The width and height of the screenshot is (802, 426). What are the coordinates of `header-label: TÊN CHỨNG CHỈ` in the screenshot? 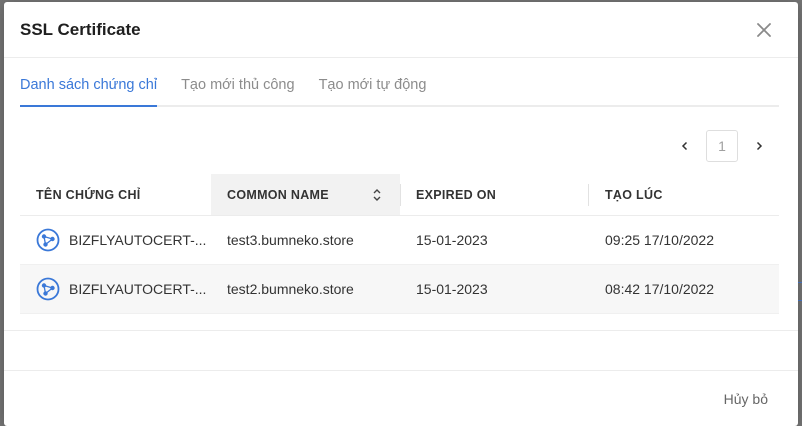 It's located at (88, 194).